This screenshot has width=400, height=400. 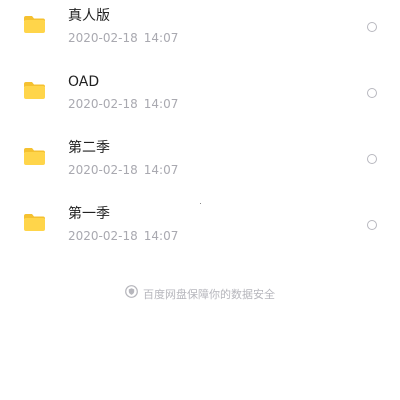 What do you see at coordinates (209, 294) in the screenshot?
I see `security-notice-text: 百度网盘保障你的数据安全` at bounding box center [209, 294].